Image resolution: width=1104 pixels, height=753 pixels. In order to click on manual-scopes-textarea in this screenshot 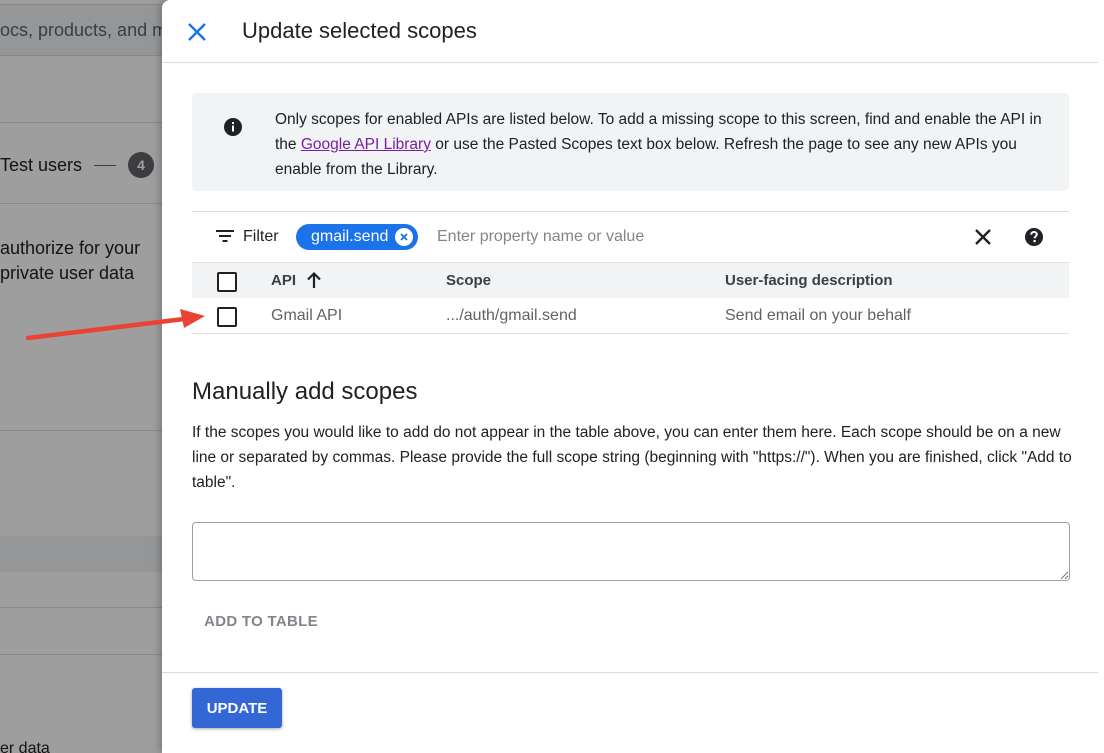, I will do `click(631, 551)`.